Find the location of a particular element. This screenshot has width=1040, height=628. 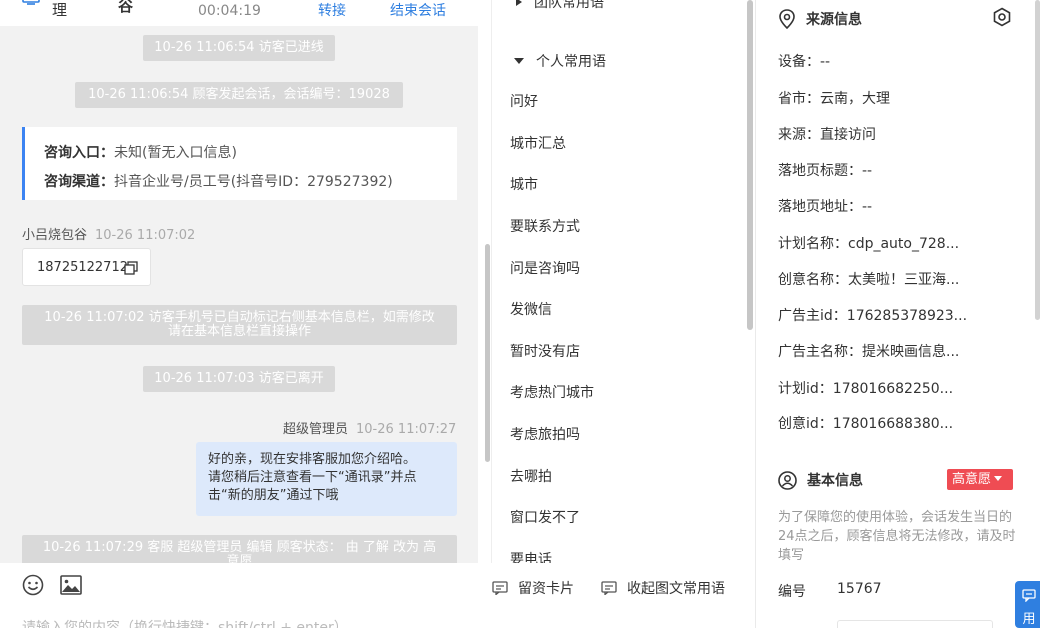

info-scrollbar is located at coordinates (1037, 160).